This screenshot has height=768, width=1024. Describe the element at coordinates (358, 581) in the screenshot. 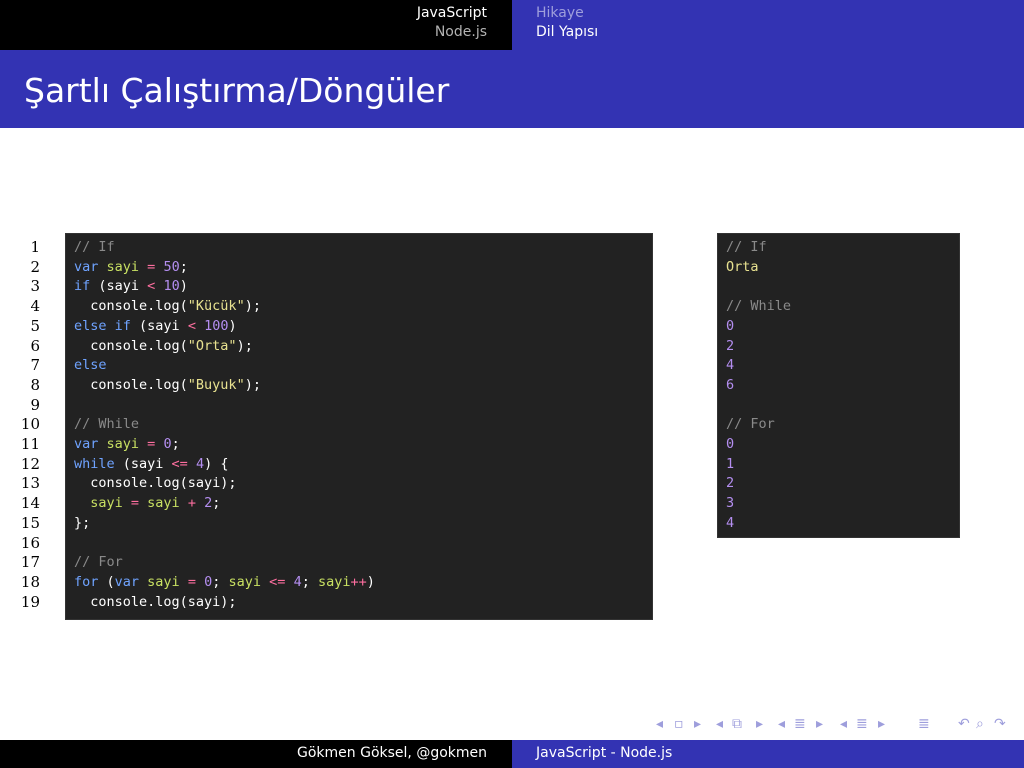

I see `code-token: ++` at that location.